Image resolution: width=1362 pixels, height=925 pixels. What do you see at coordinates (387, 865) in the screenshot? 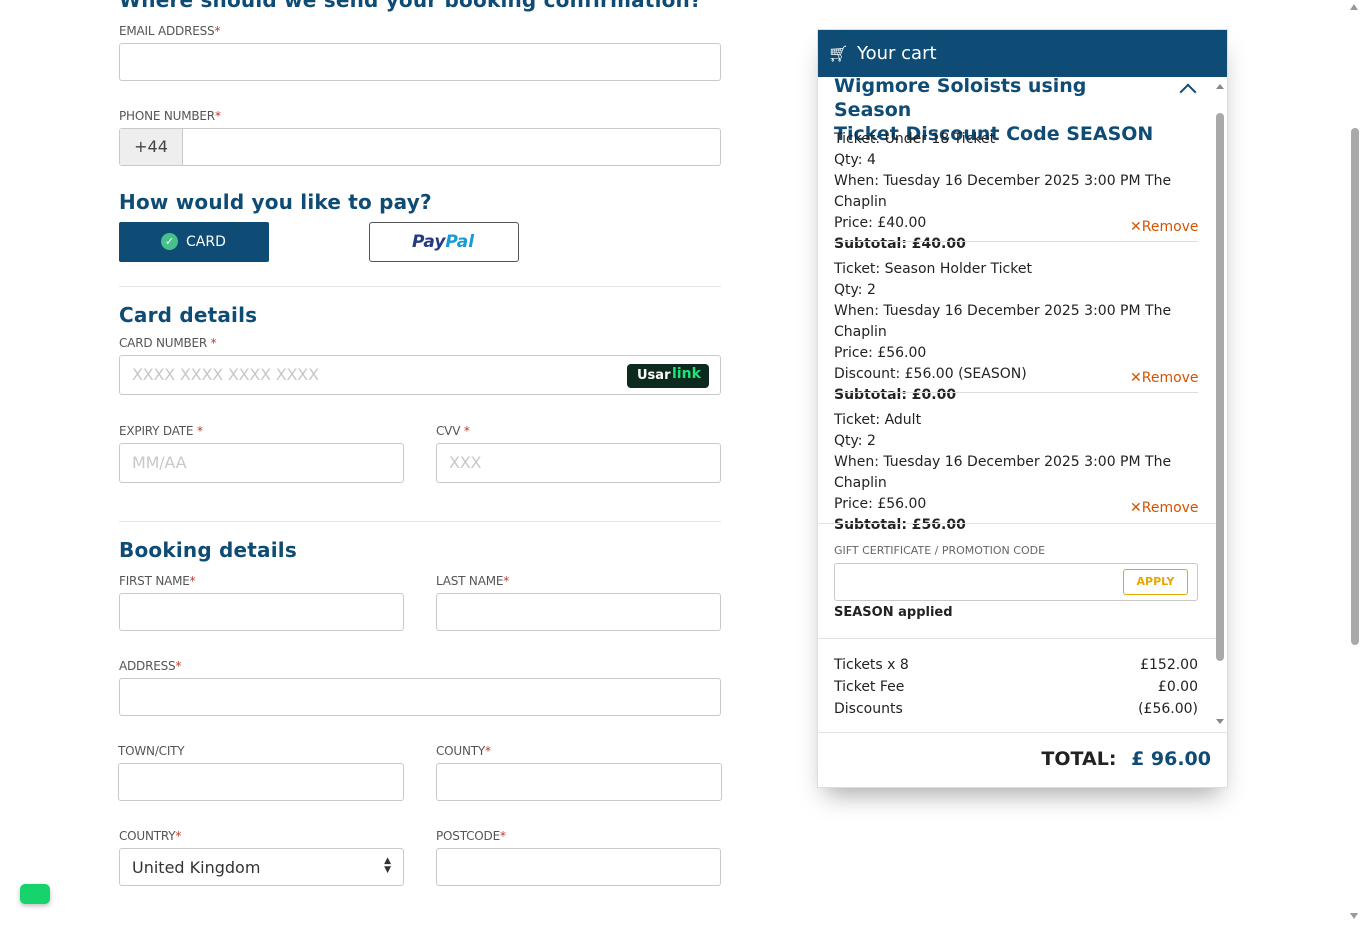
I see `select-arrows-icon: ▲ ▼` at bounding box center [387, 865].